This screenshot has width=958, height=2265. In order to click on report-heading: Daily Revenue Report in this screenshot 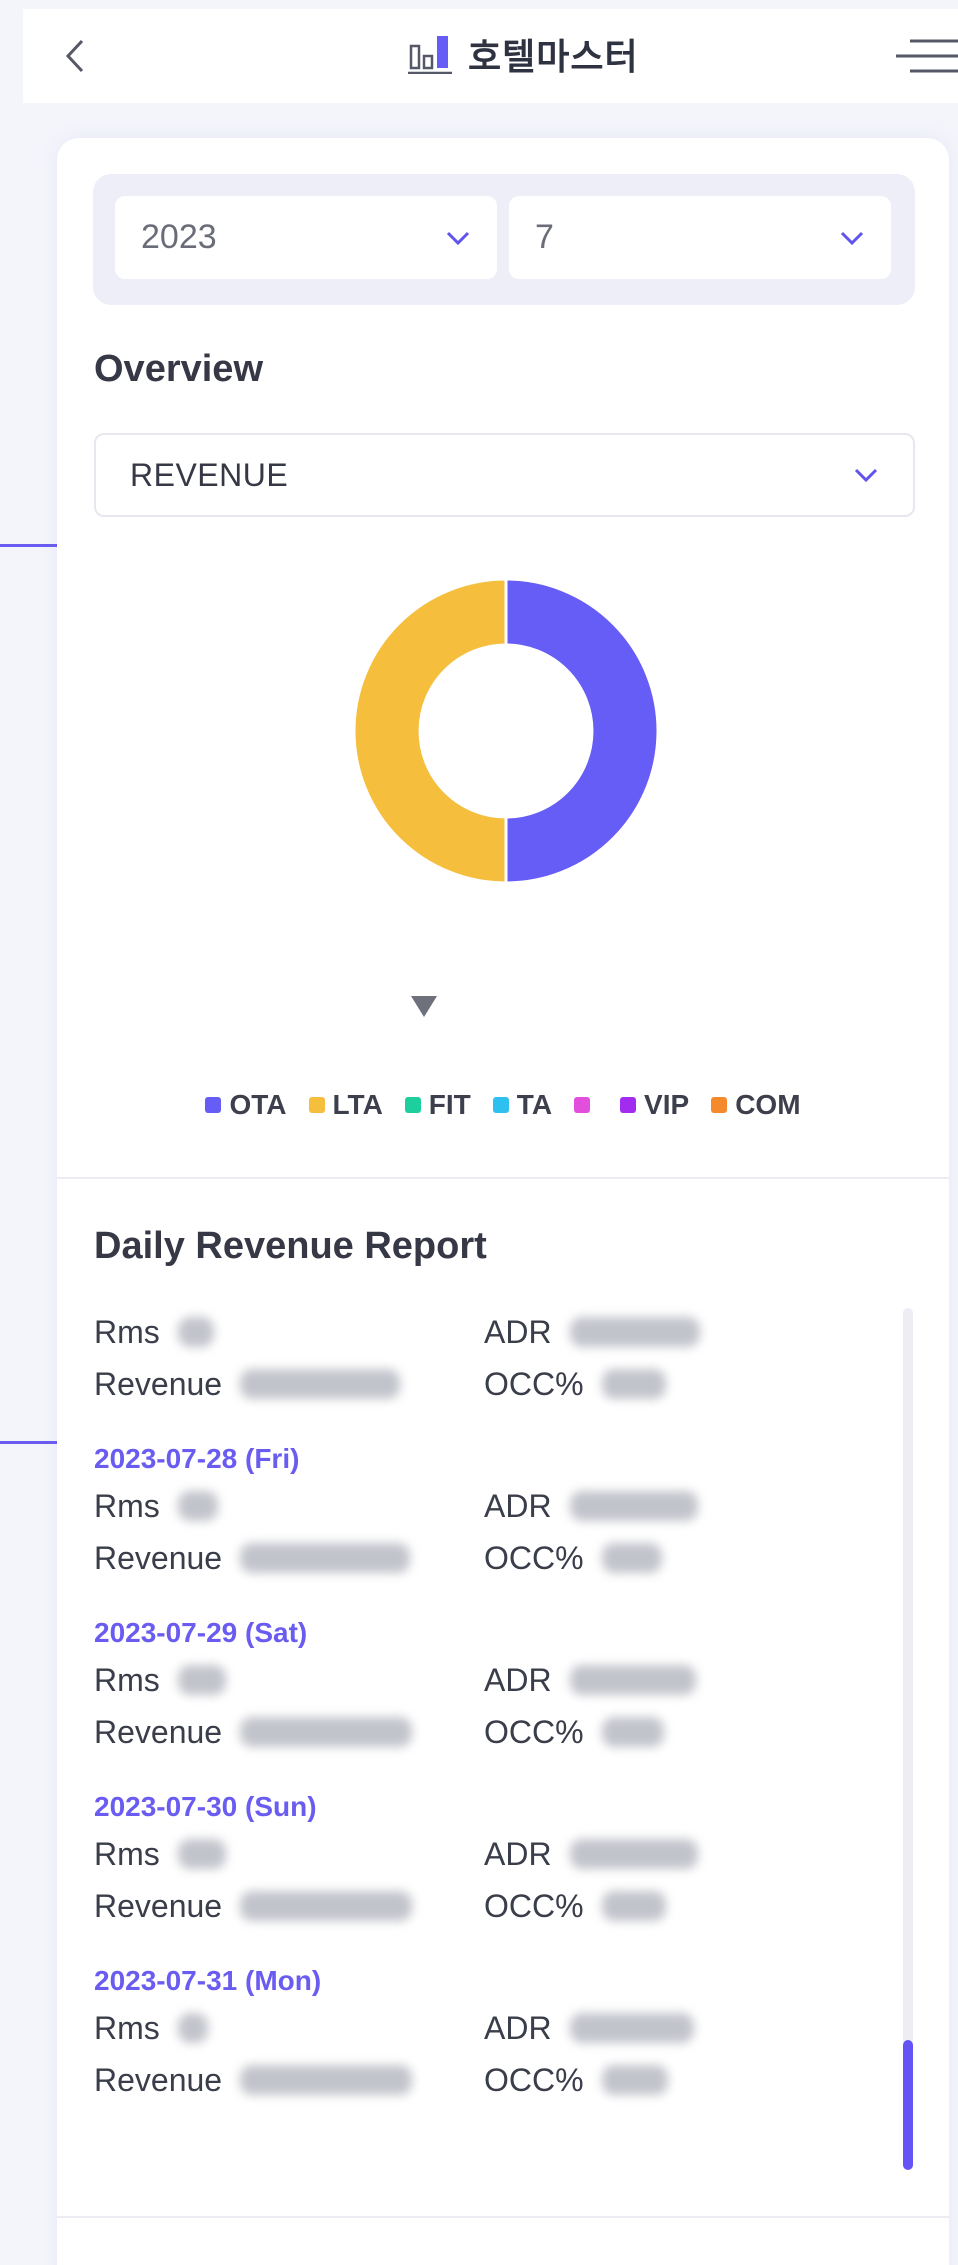, I will do `click(290, 1246)`.